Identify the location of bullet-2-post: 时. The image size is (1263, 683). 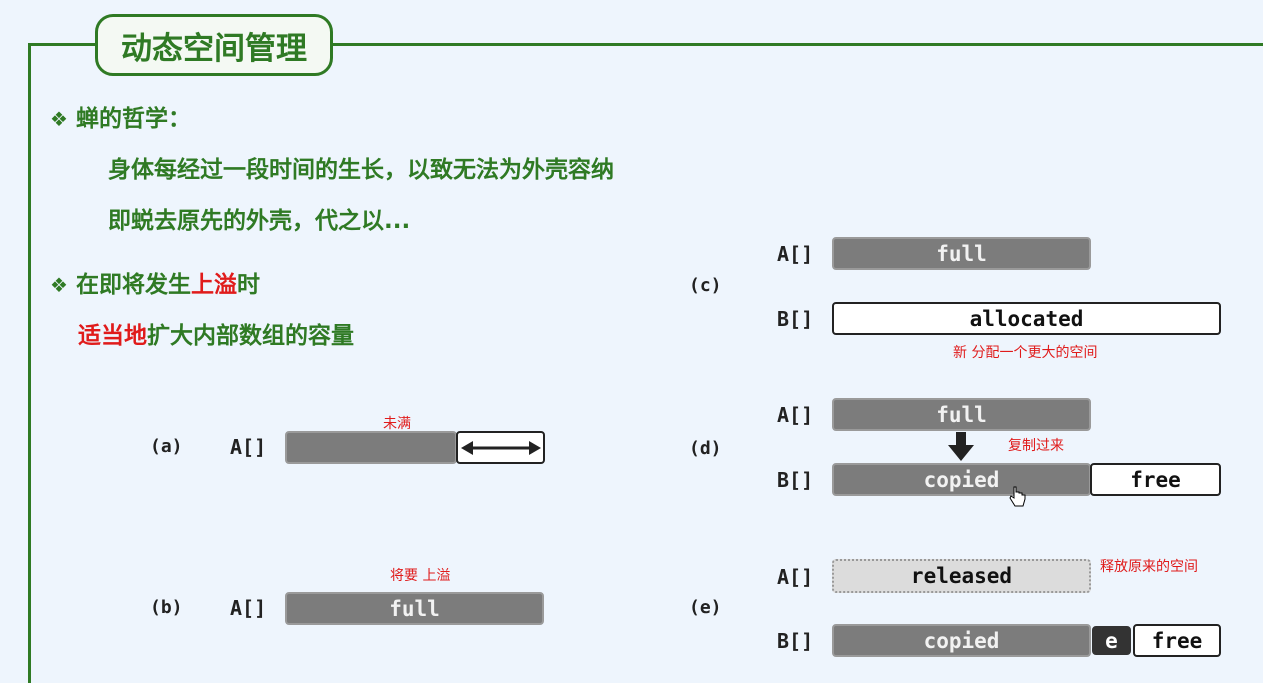
(248, 285).